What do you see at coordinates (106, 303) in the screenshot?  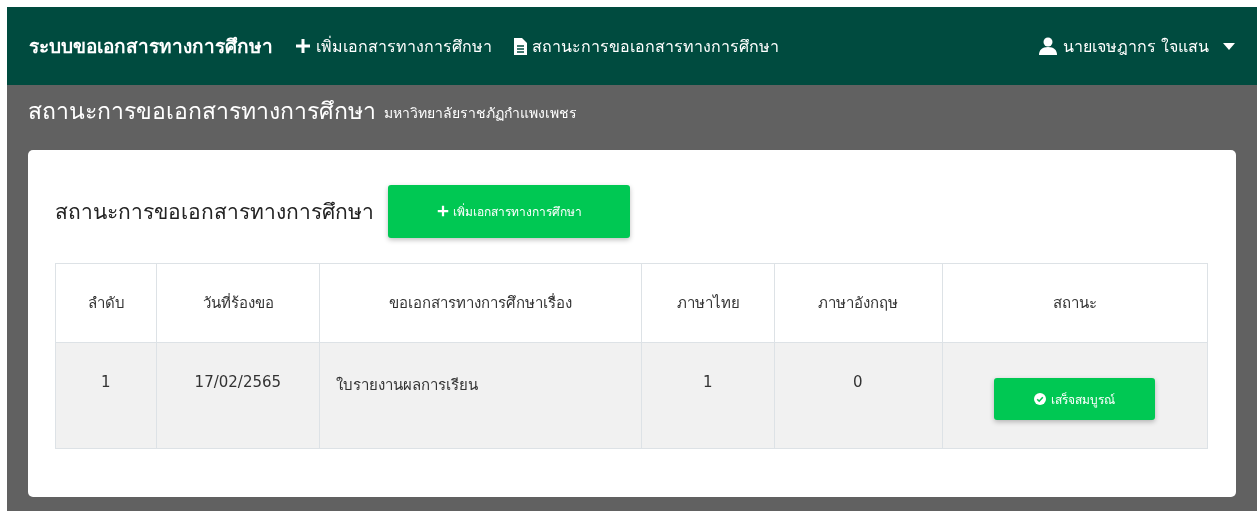 I see `column-header: ลำดับ` at bounding box center [106, 303].